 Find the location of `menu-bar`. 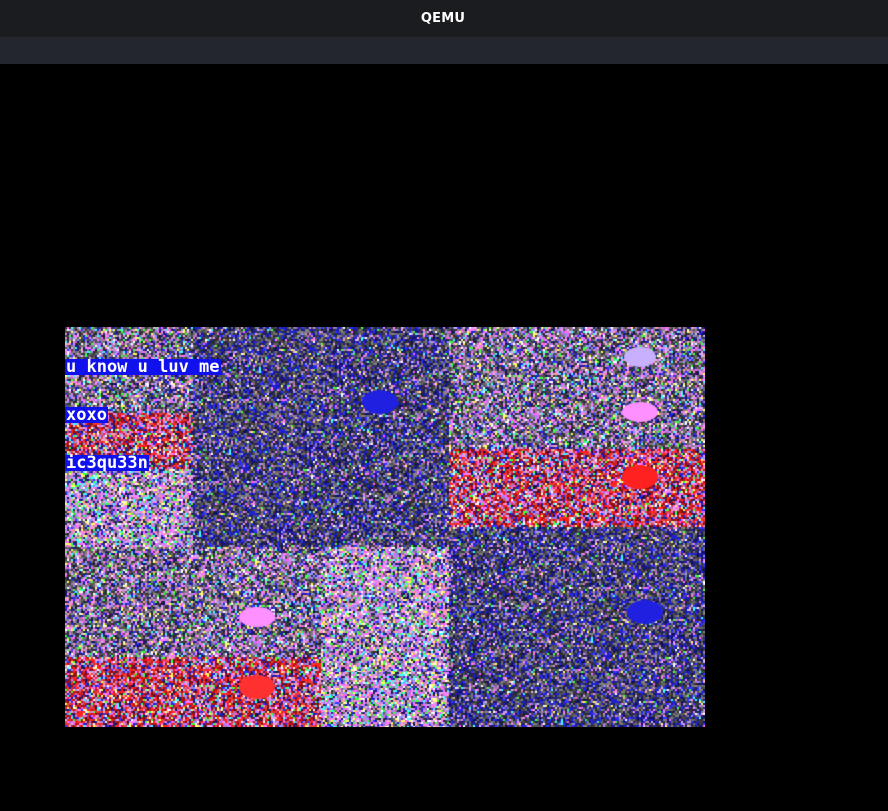

menu-bar is located at coordinates (444, 50).